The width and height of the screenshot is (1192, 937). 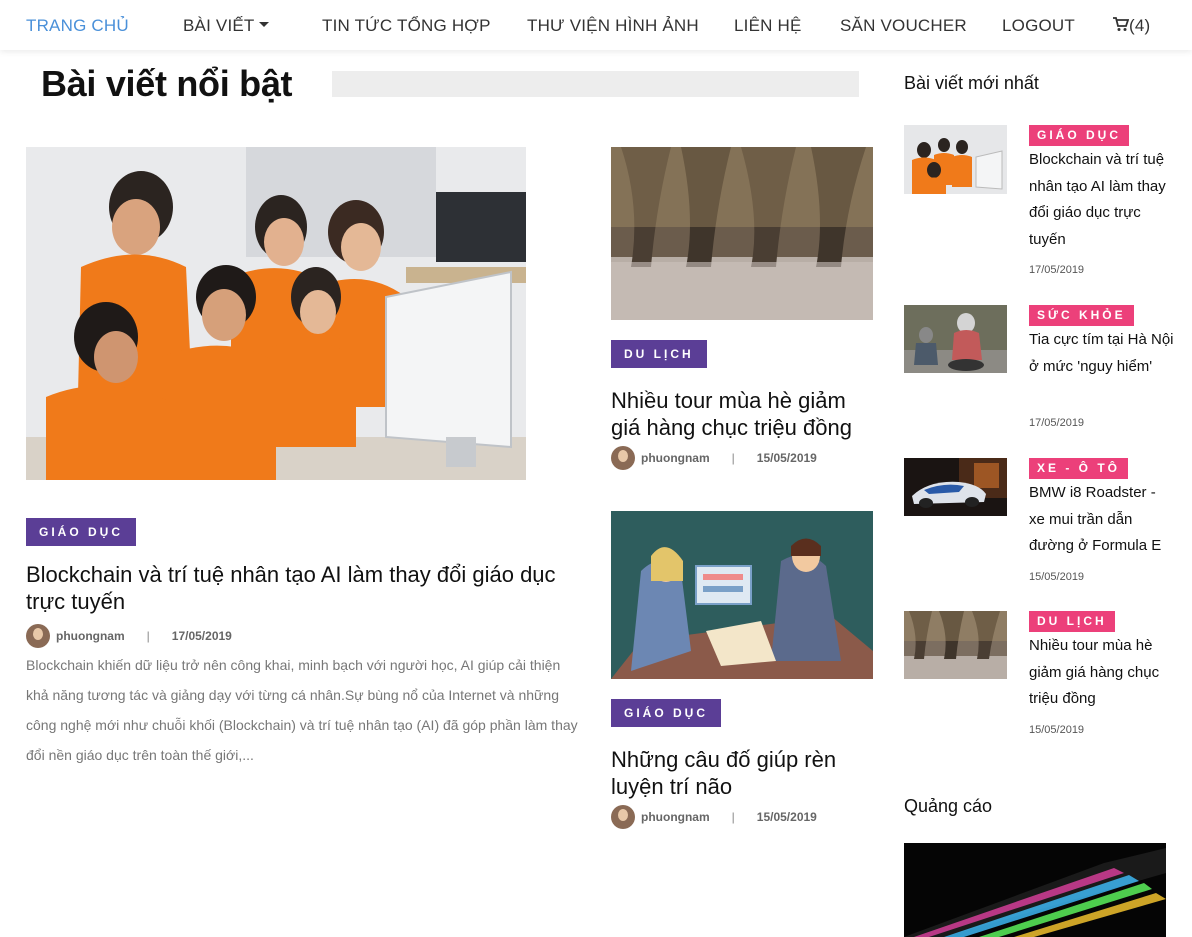 I want to click on nav-posts-dropdown: BÀI VIẾT, so click(x=226, y=26).